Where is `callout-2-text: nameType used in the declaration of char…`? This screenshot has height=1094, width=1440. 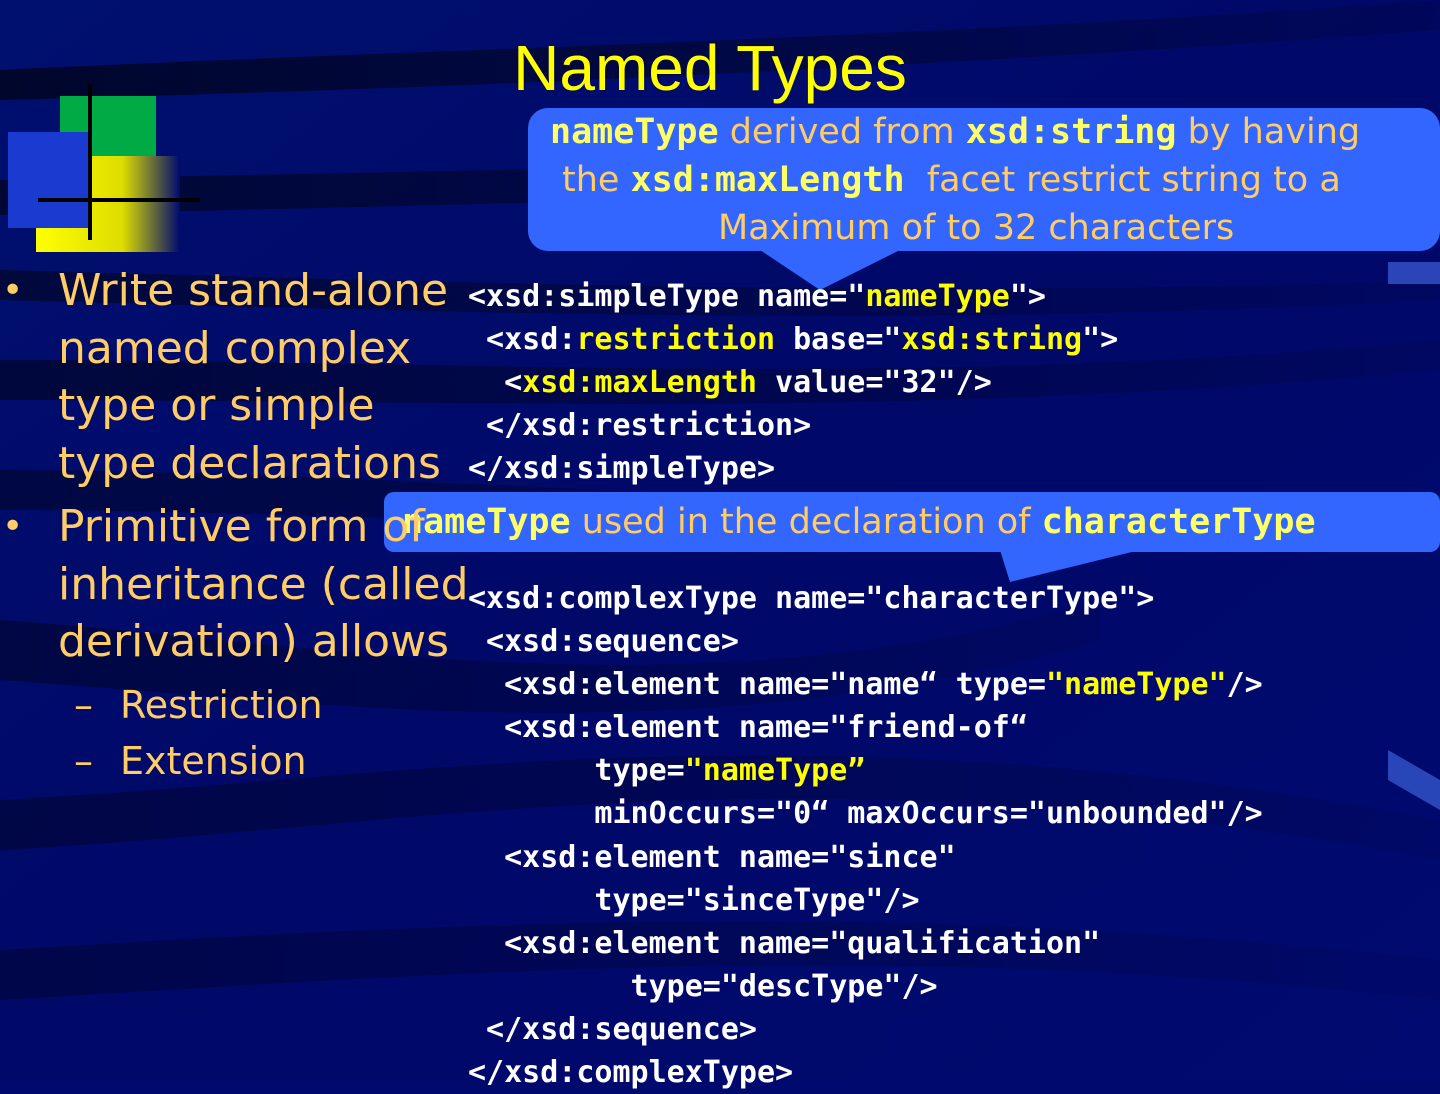
callout-2-text: nameType used in the declaration of char… is located at coordinates (859, 522).